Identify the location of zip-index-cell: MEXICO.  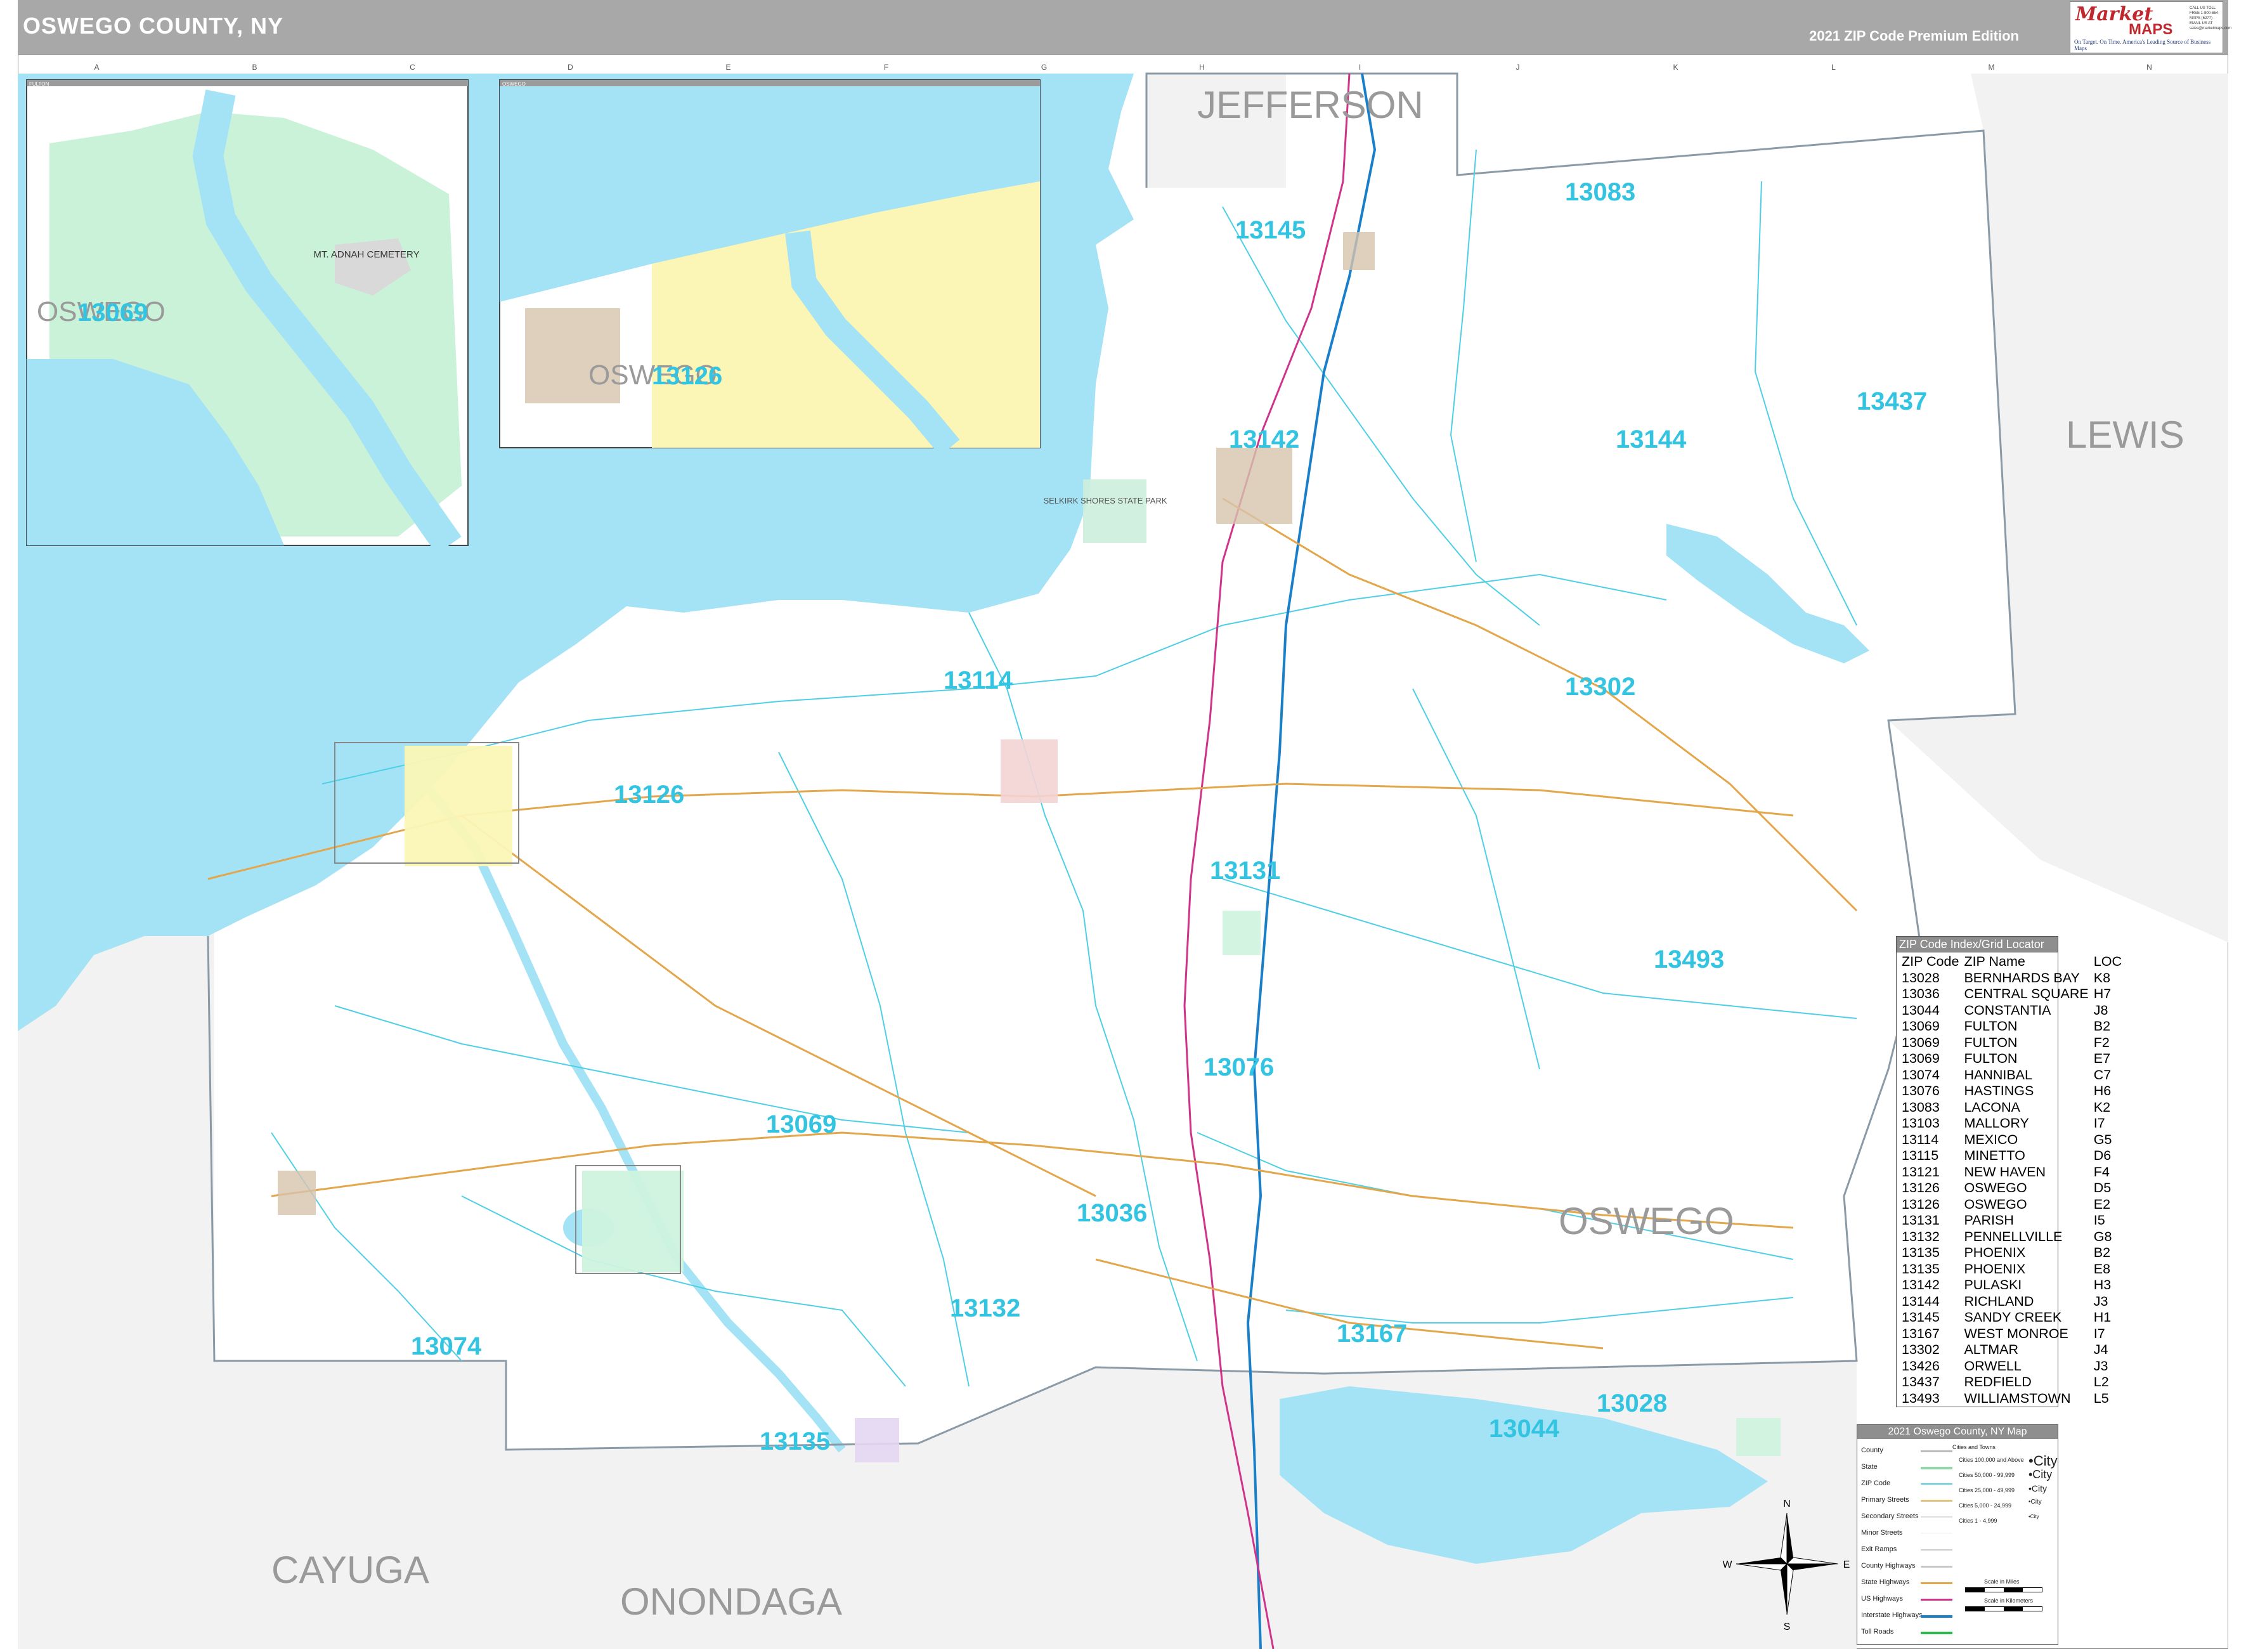
(1991, 1139).